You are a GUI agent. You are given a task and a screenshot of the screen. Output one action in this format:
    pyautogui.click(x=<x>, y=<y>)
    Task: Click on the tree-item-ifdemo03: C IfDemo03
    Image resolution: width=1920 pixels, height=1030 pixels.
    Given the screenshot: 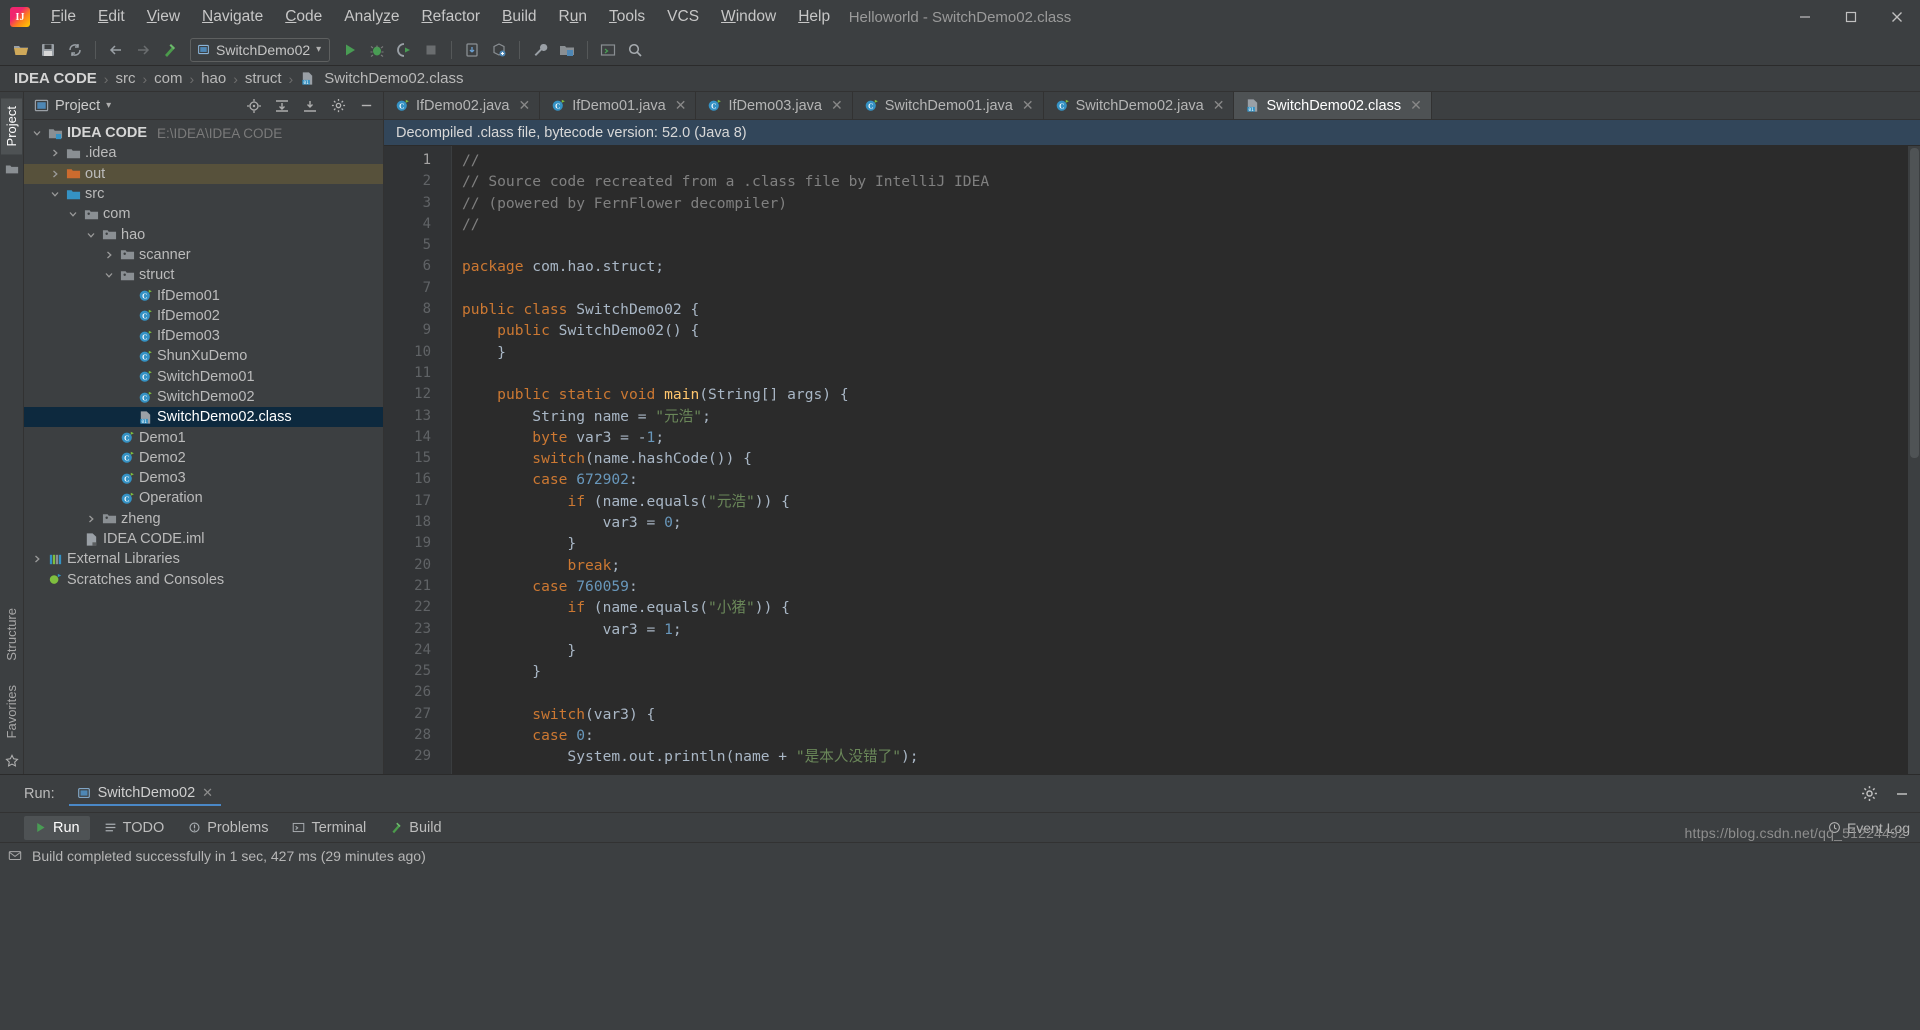 What is the action you would take?
    pyautogui.click(x=203, y=336)
    